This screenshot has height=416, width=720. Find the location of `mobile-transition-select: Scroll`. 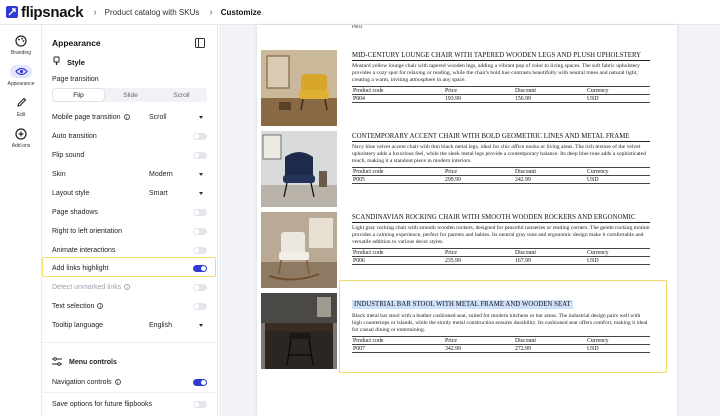

mobile-transition-select: Scroll is located at coordinates (177, 117).